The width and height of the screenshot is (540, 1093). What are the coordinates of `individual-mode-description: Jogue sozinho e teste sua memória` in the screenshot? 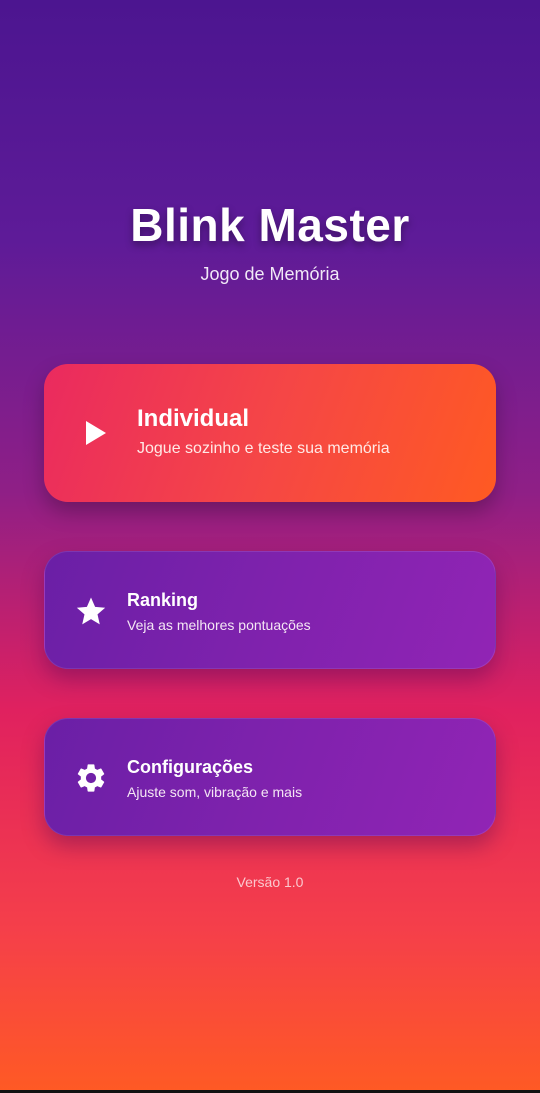 It's located at (263, 448).